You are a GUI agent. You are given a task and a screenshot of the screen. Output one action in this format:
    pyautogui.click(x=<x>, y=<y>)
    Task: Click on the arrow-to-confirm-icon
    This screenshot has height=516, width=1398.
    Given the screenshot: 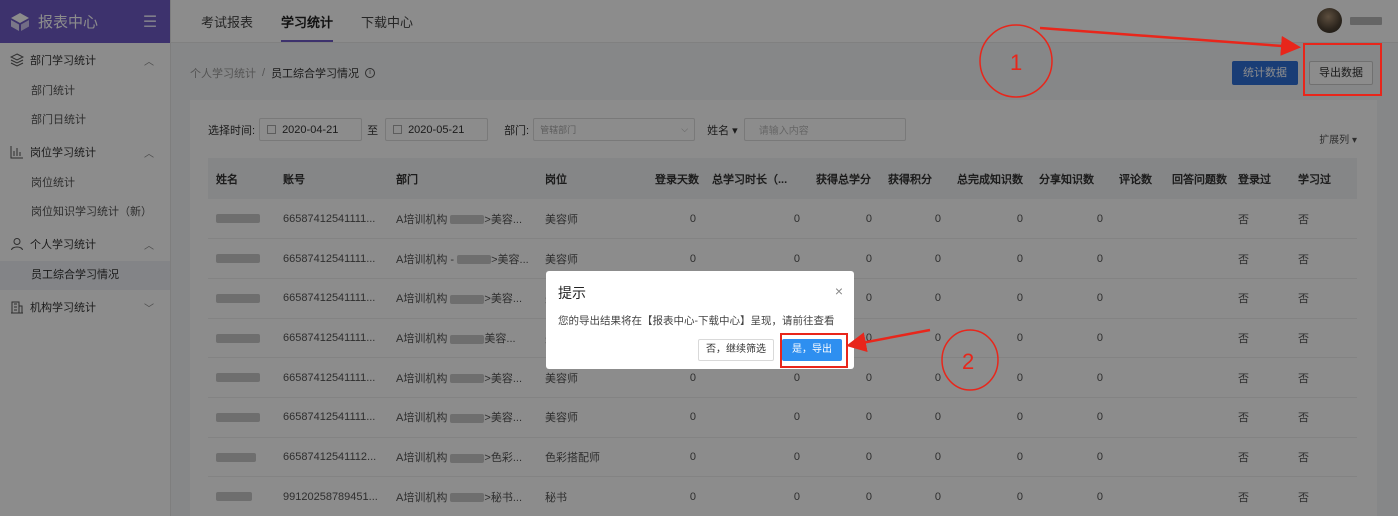 What is the action you would take?
    pyautogui.click(x=888, y=340)
    